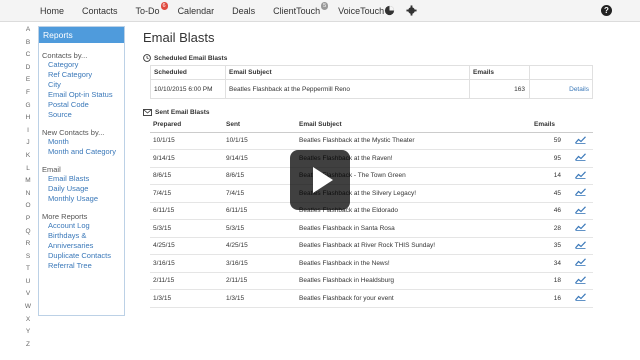 The image size is (640, 360). Describe the element at coordinates (28, 156) in the screenshot. I see `alphabet-letter: K` at that location.